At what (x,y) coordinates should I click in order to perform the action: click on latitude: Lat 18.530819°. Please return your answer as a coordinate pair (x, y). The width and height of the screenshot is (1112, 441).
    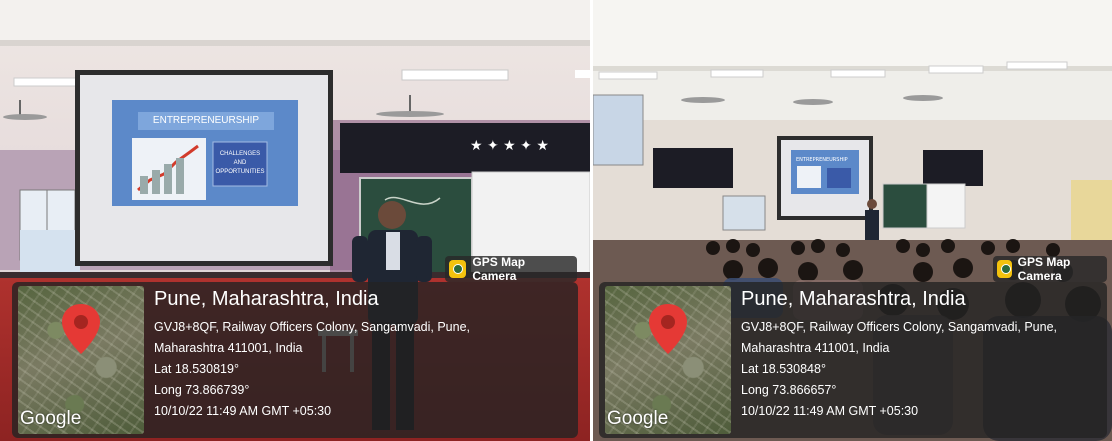
    Looking at the image, I should click on (196, 369).